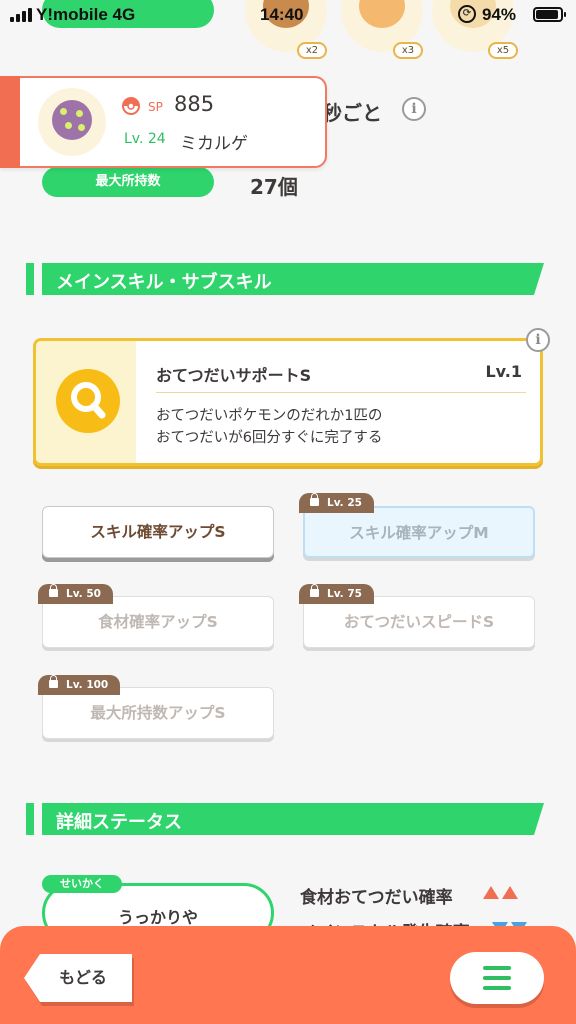  What do you see at coordinates (503, 371) in the screenshot?
I see `main-skill-level: Lv.1` at bounding box center [503, 371].